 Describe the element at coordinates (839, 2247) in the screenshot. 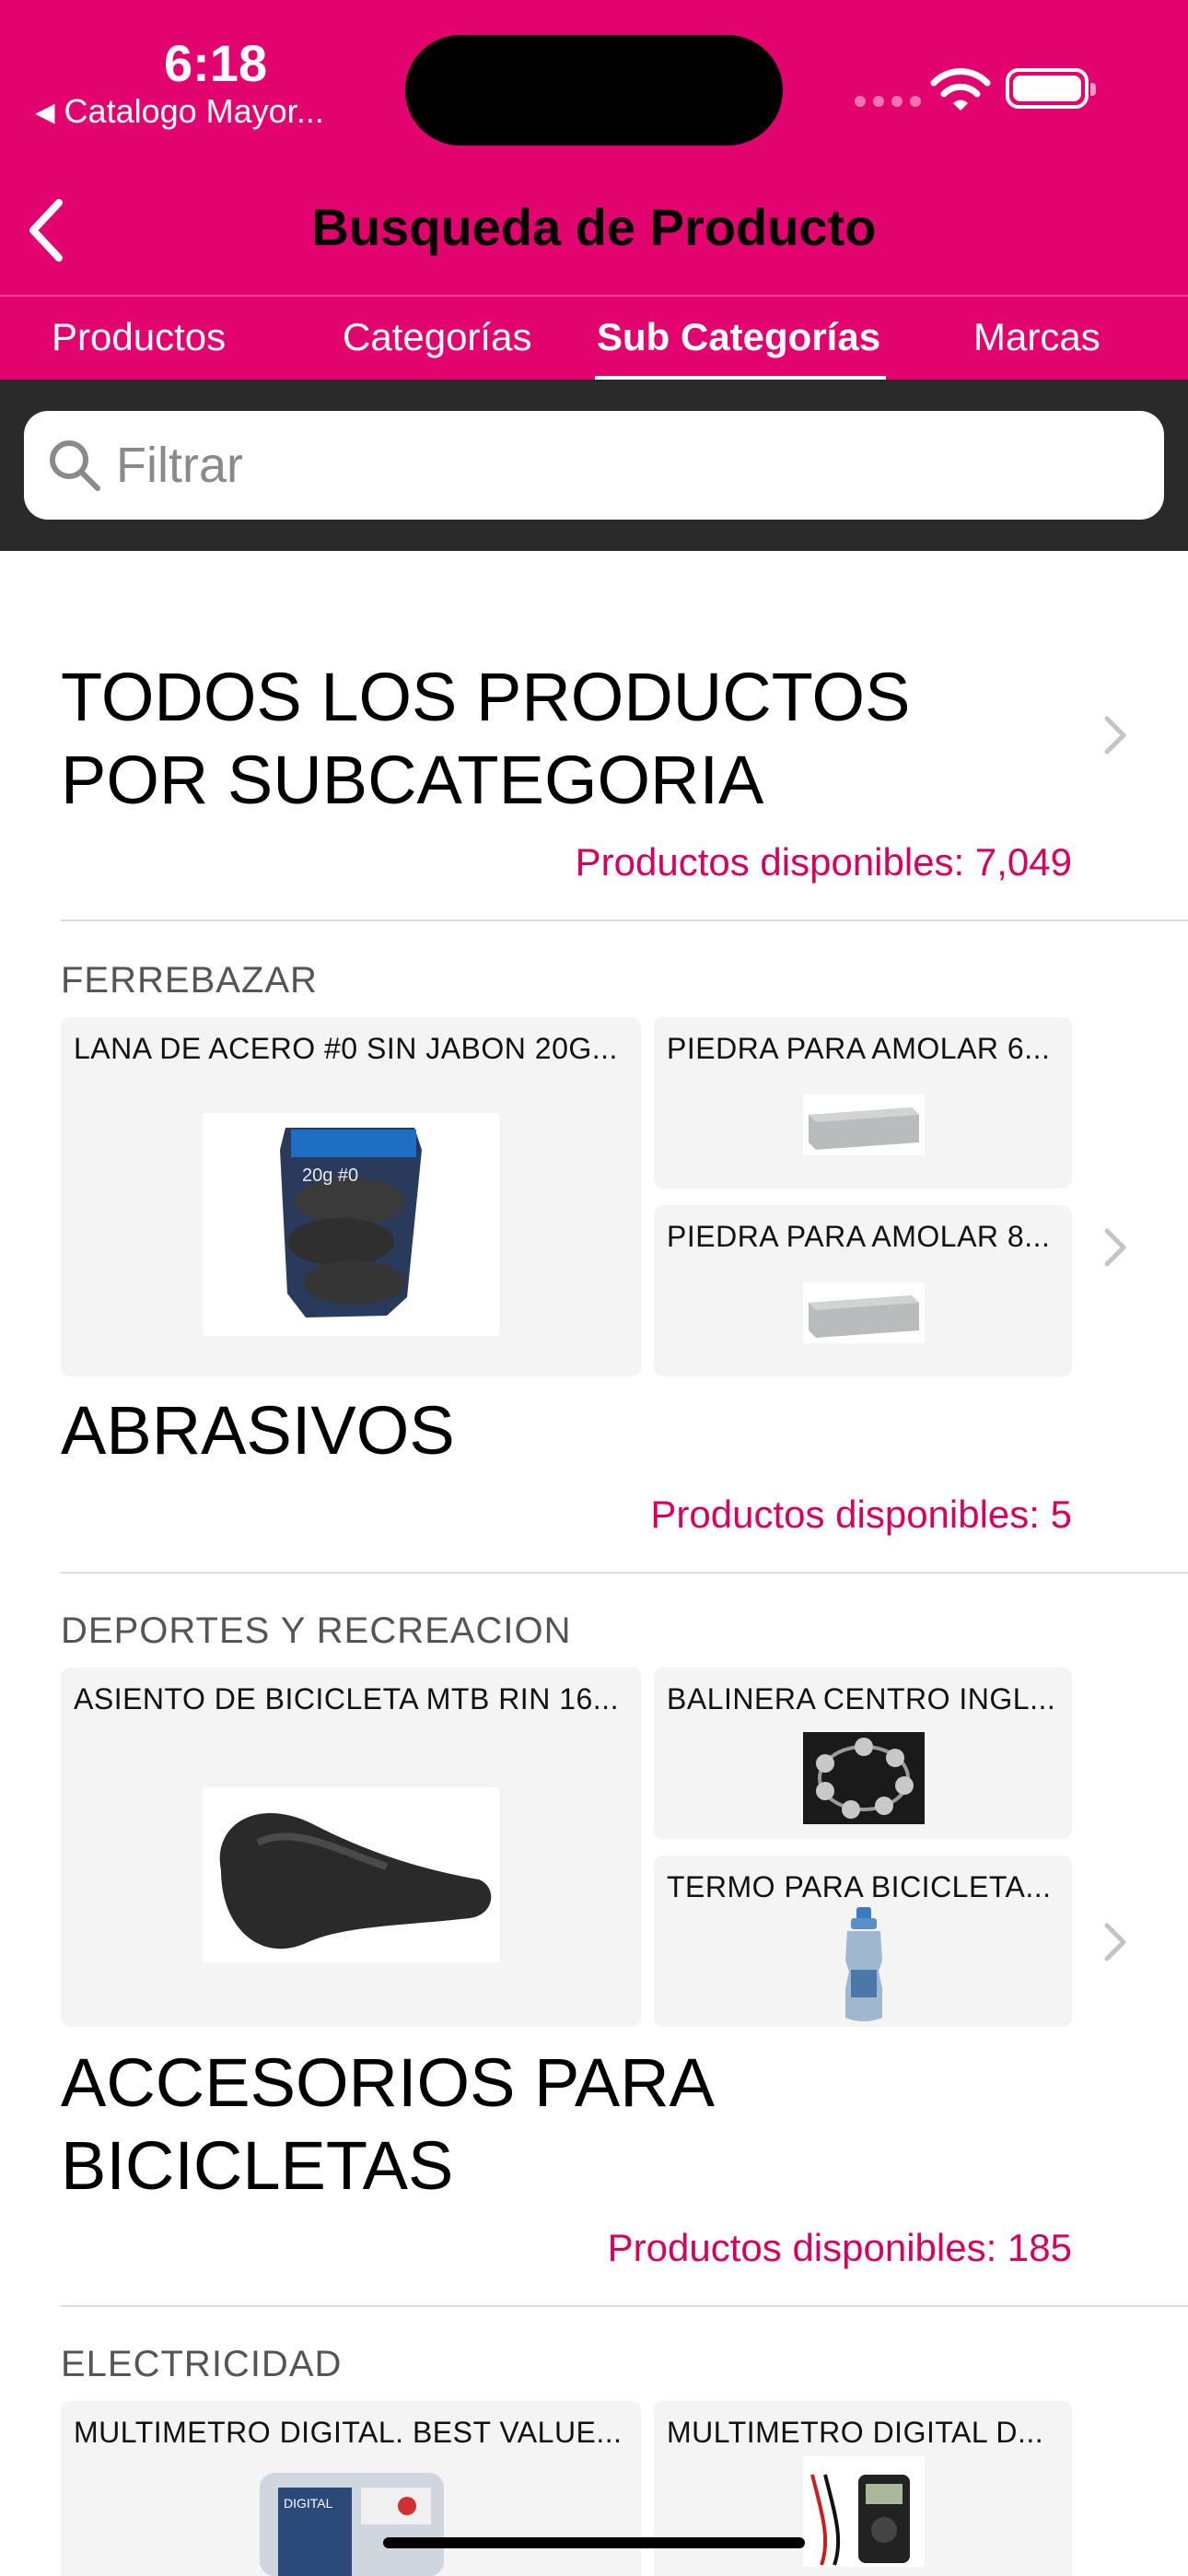

I see `subcategory-count: Productos disponibles: 185` at that location.